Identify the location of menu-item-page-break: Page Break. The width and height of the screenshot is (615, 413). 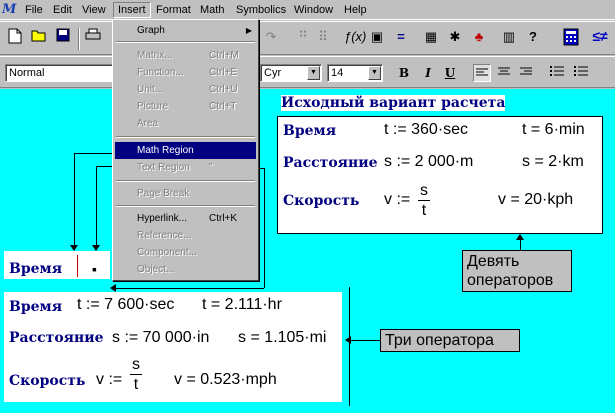
(185, 193).